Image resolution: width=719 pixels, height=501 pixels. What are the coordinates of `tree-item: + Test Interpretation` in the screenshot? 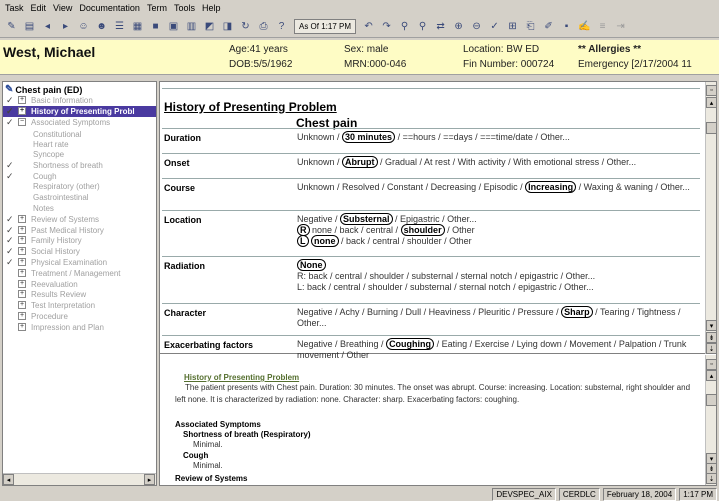 It's located at (79, 305).